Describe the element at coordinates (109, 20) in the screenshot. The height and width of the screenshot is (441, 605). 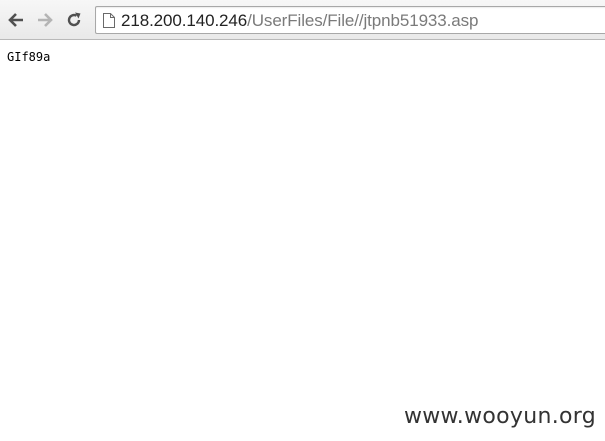
I see `page-icon` at that location.